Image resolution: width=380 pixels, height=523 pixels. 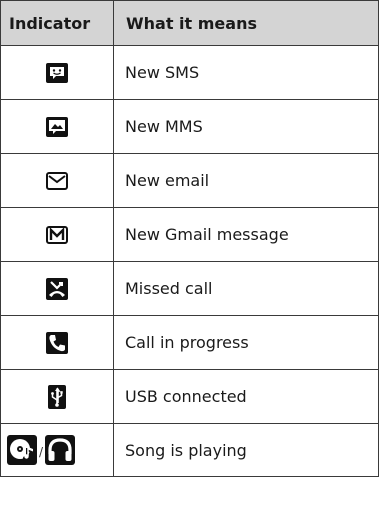 I want to click on sms-bubble-icon, so click(x=57, y=72).